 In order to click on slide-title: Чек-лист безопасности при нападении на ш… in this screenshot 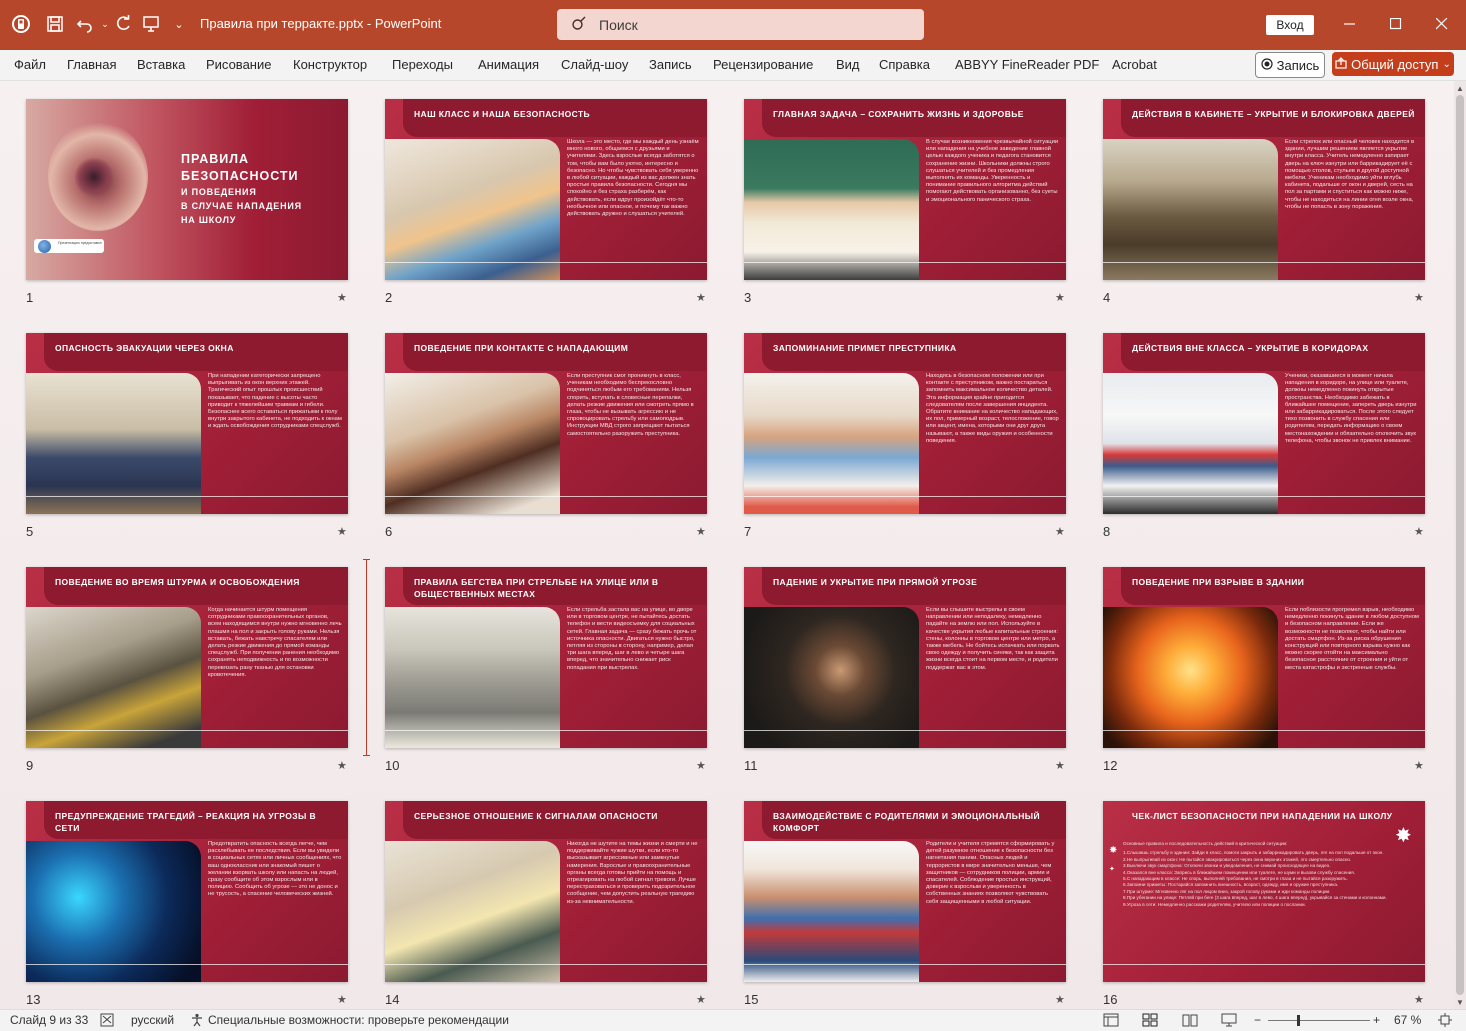, I will do `click(1262, 816)`.